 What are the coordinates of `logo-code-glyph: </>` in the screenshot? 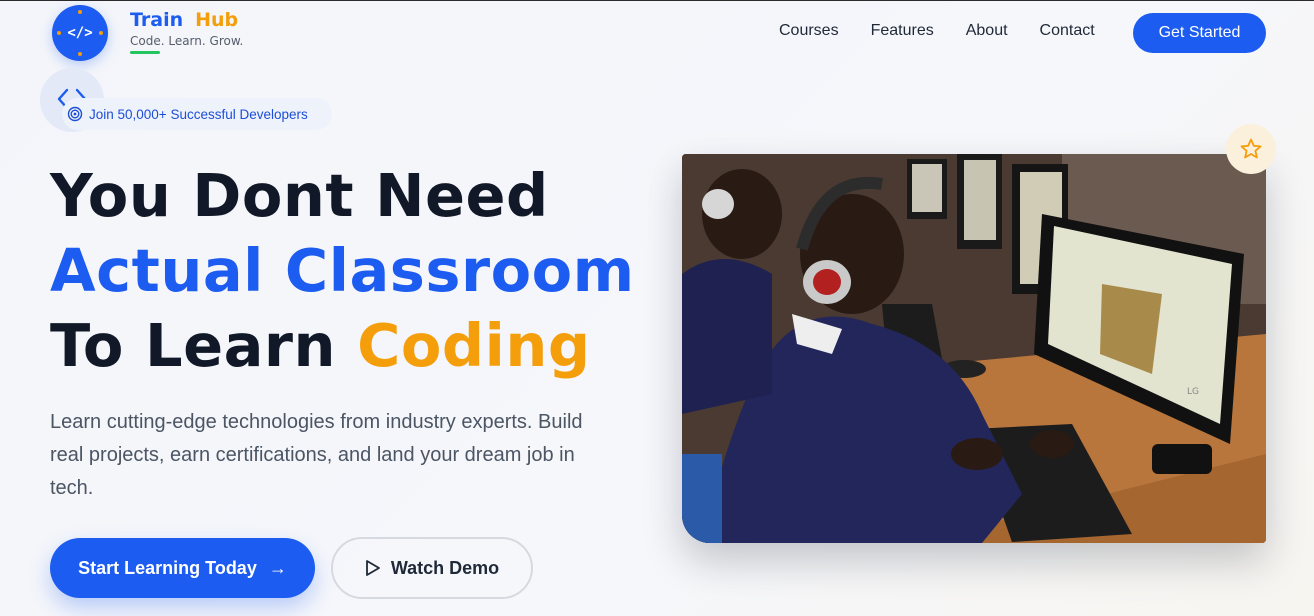 It's located at (80, 33).